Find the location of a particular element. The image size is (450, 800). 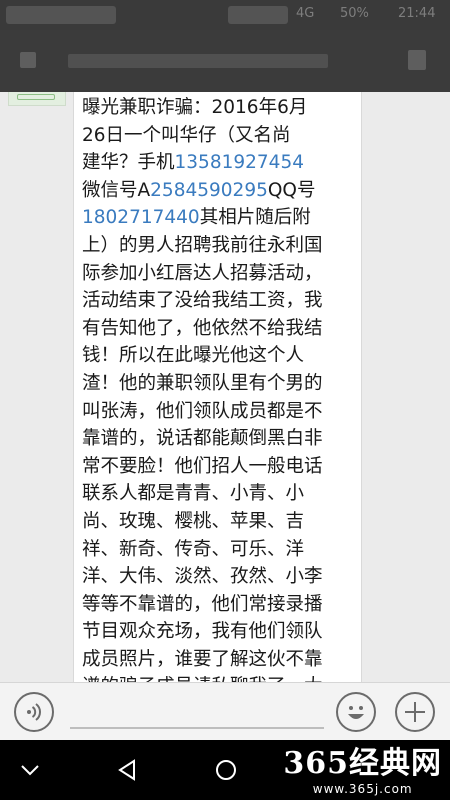

message-text: 26日一个叫华仔（又名尚 is located at coordinates (186, 135).